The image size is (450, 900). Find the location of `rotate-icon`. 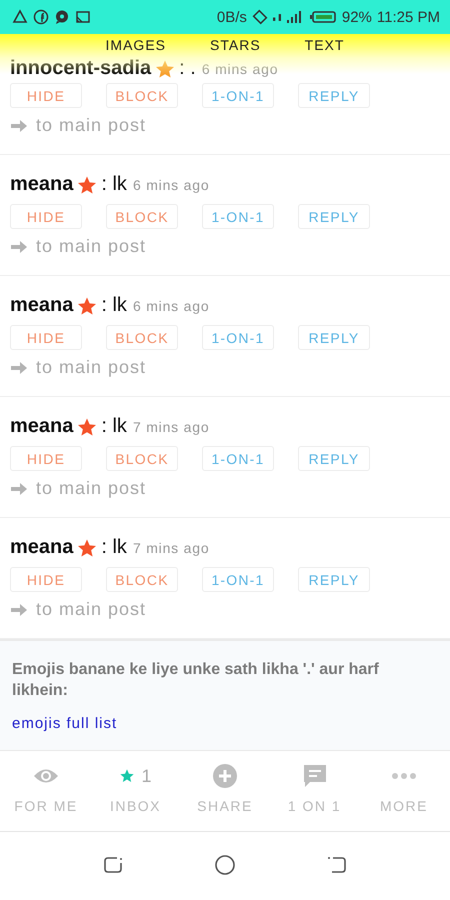

rotate-icon is located at coordinates (260, 17).